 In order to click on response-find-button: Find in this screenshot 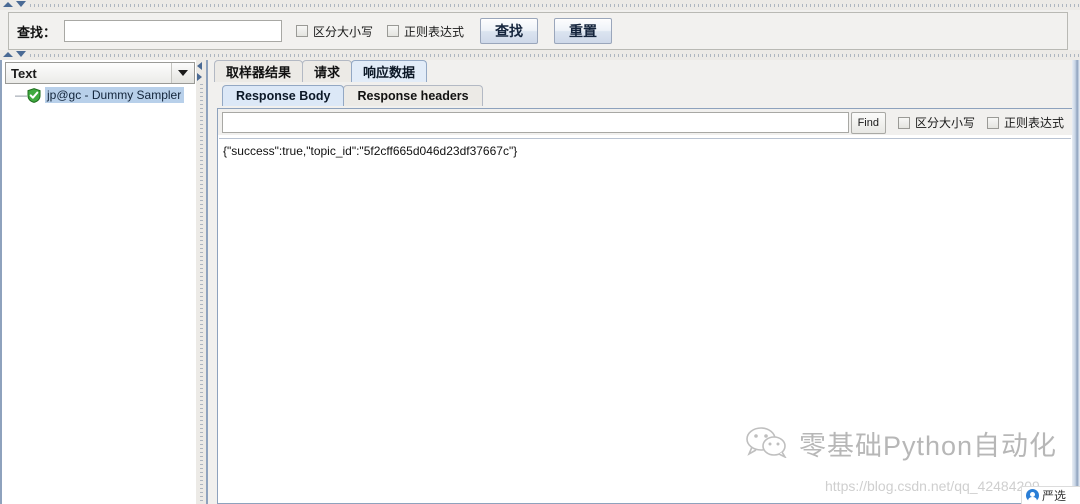, I will do `click(868, 122)`.